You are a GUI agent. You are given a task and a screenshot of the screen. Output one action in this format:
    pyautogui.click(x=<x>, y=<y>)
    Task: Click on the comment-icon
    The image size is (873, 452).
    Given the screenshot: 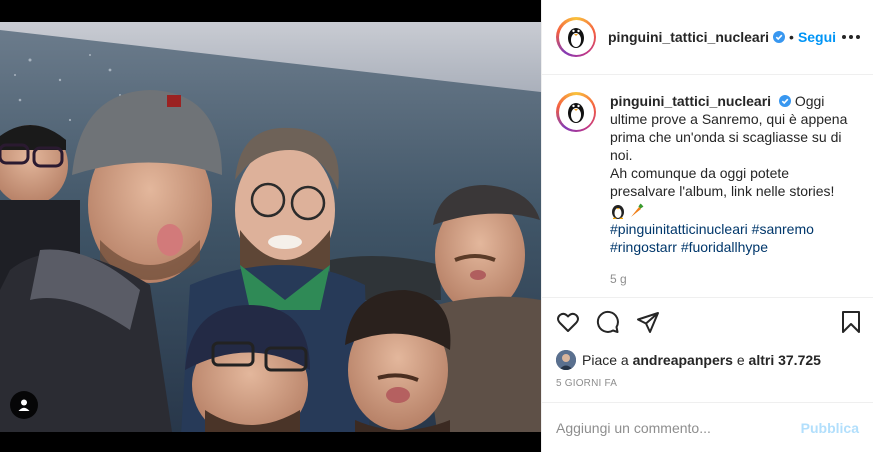 What is the action you would take?
    pyautogui.click(x=608, y=322)
    